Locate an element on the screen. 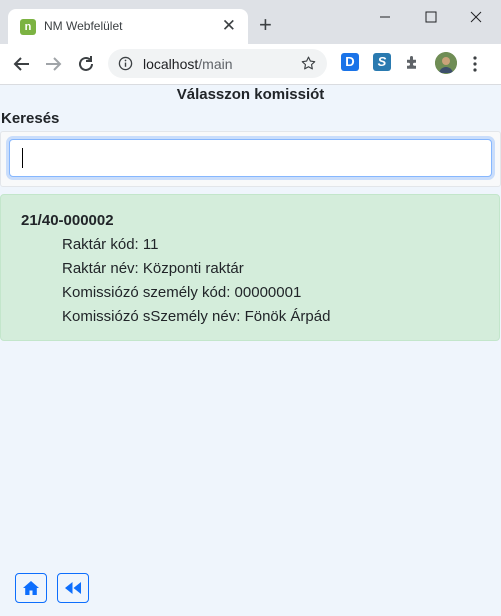 The width and height of the screenshot is (501, 616). page-title: Válasszon komissiót is located at coordinates (250, 94).